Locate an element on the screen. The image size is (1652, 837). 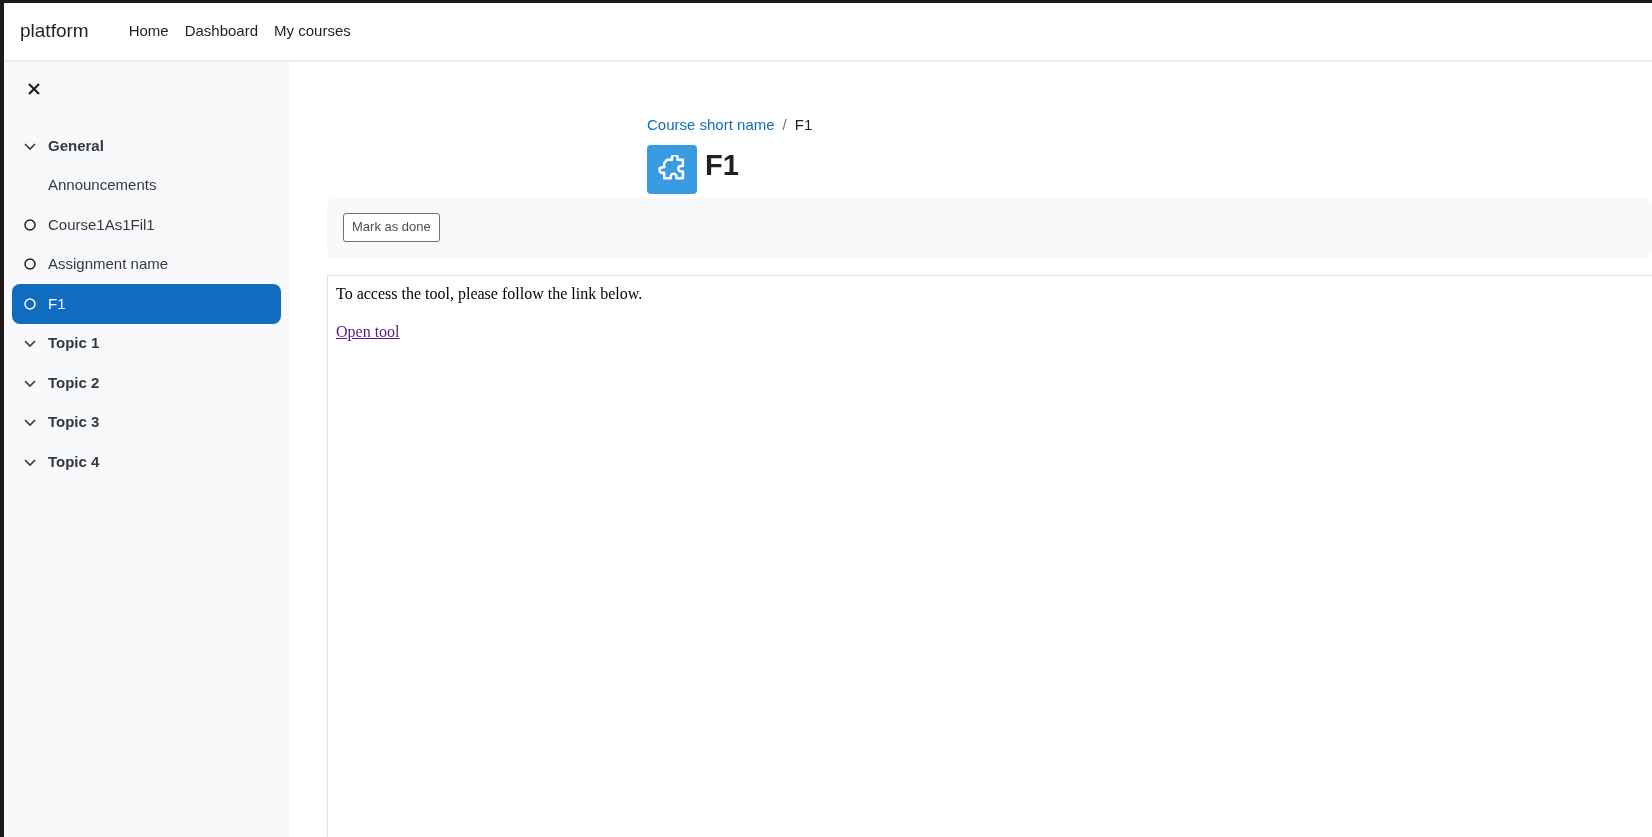
activity-item: Assignment name is located at coordinates (146, 264).